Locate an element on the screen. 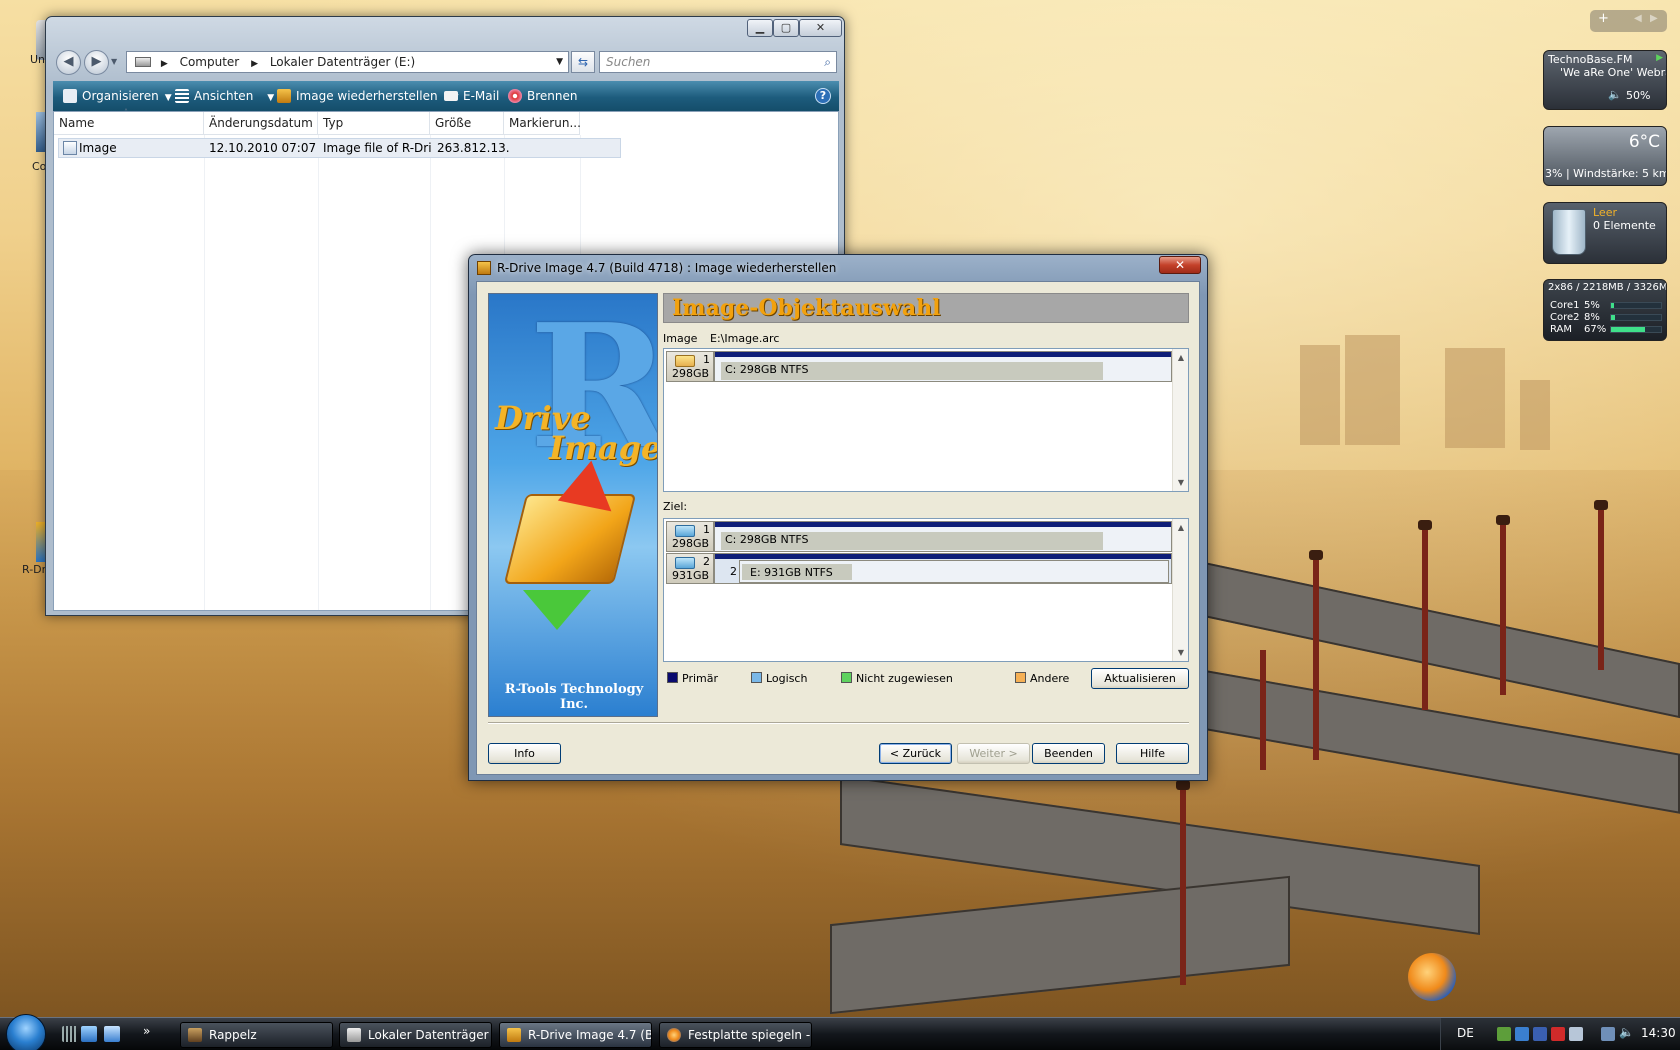 This screenshot has height=1050, width=1680. target-partition-c: C: 298GB NTFS is located at coordinates (943, 536).